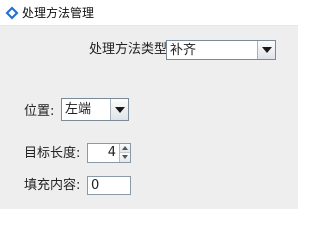 The width and height of the screenshot is (320, 240). I want to click on position-value: 左端, so click(78, 109).